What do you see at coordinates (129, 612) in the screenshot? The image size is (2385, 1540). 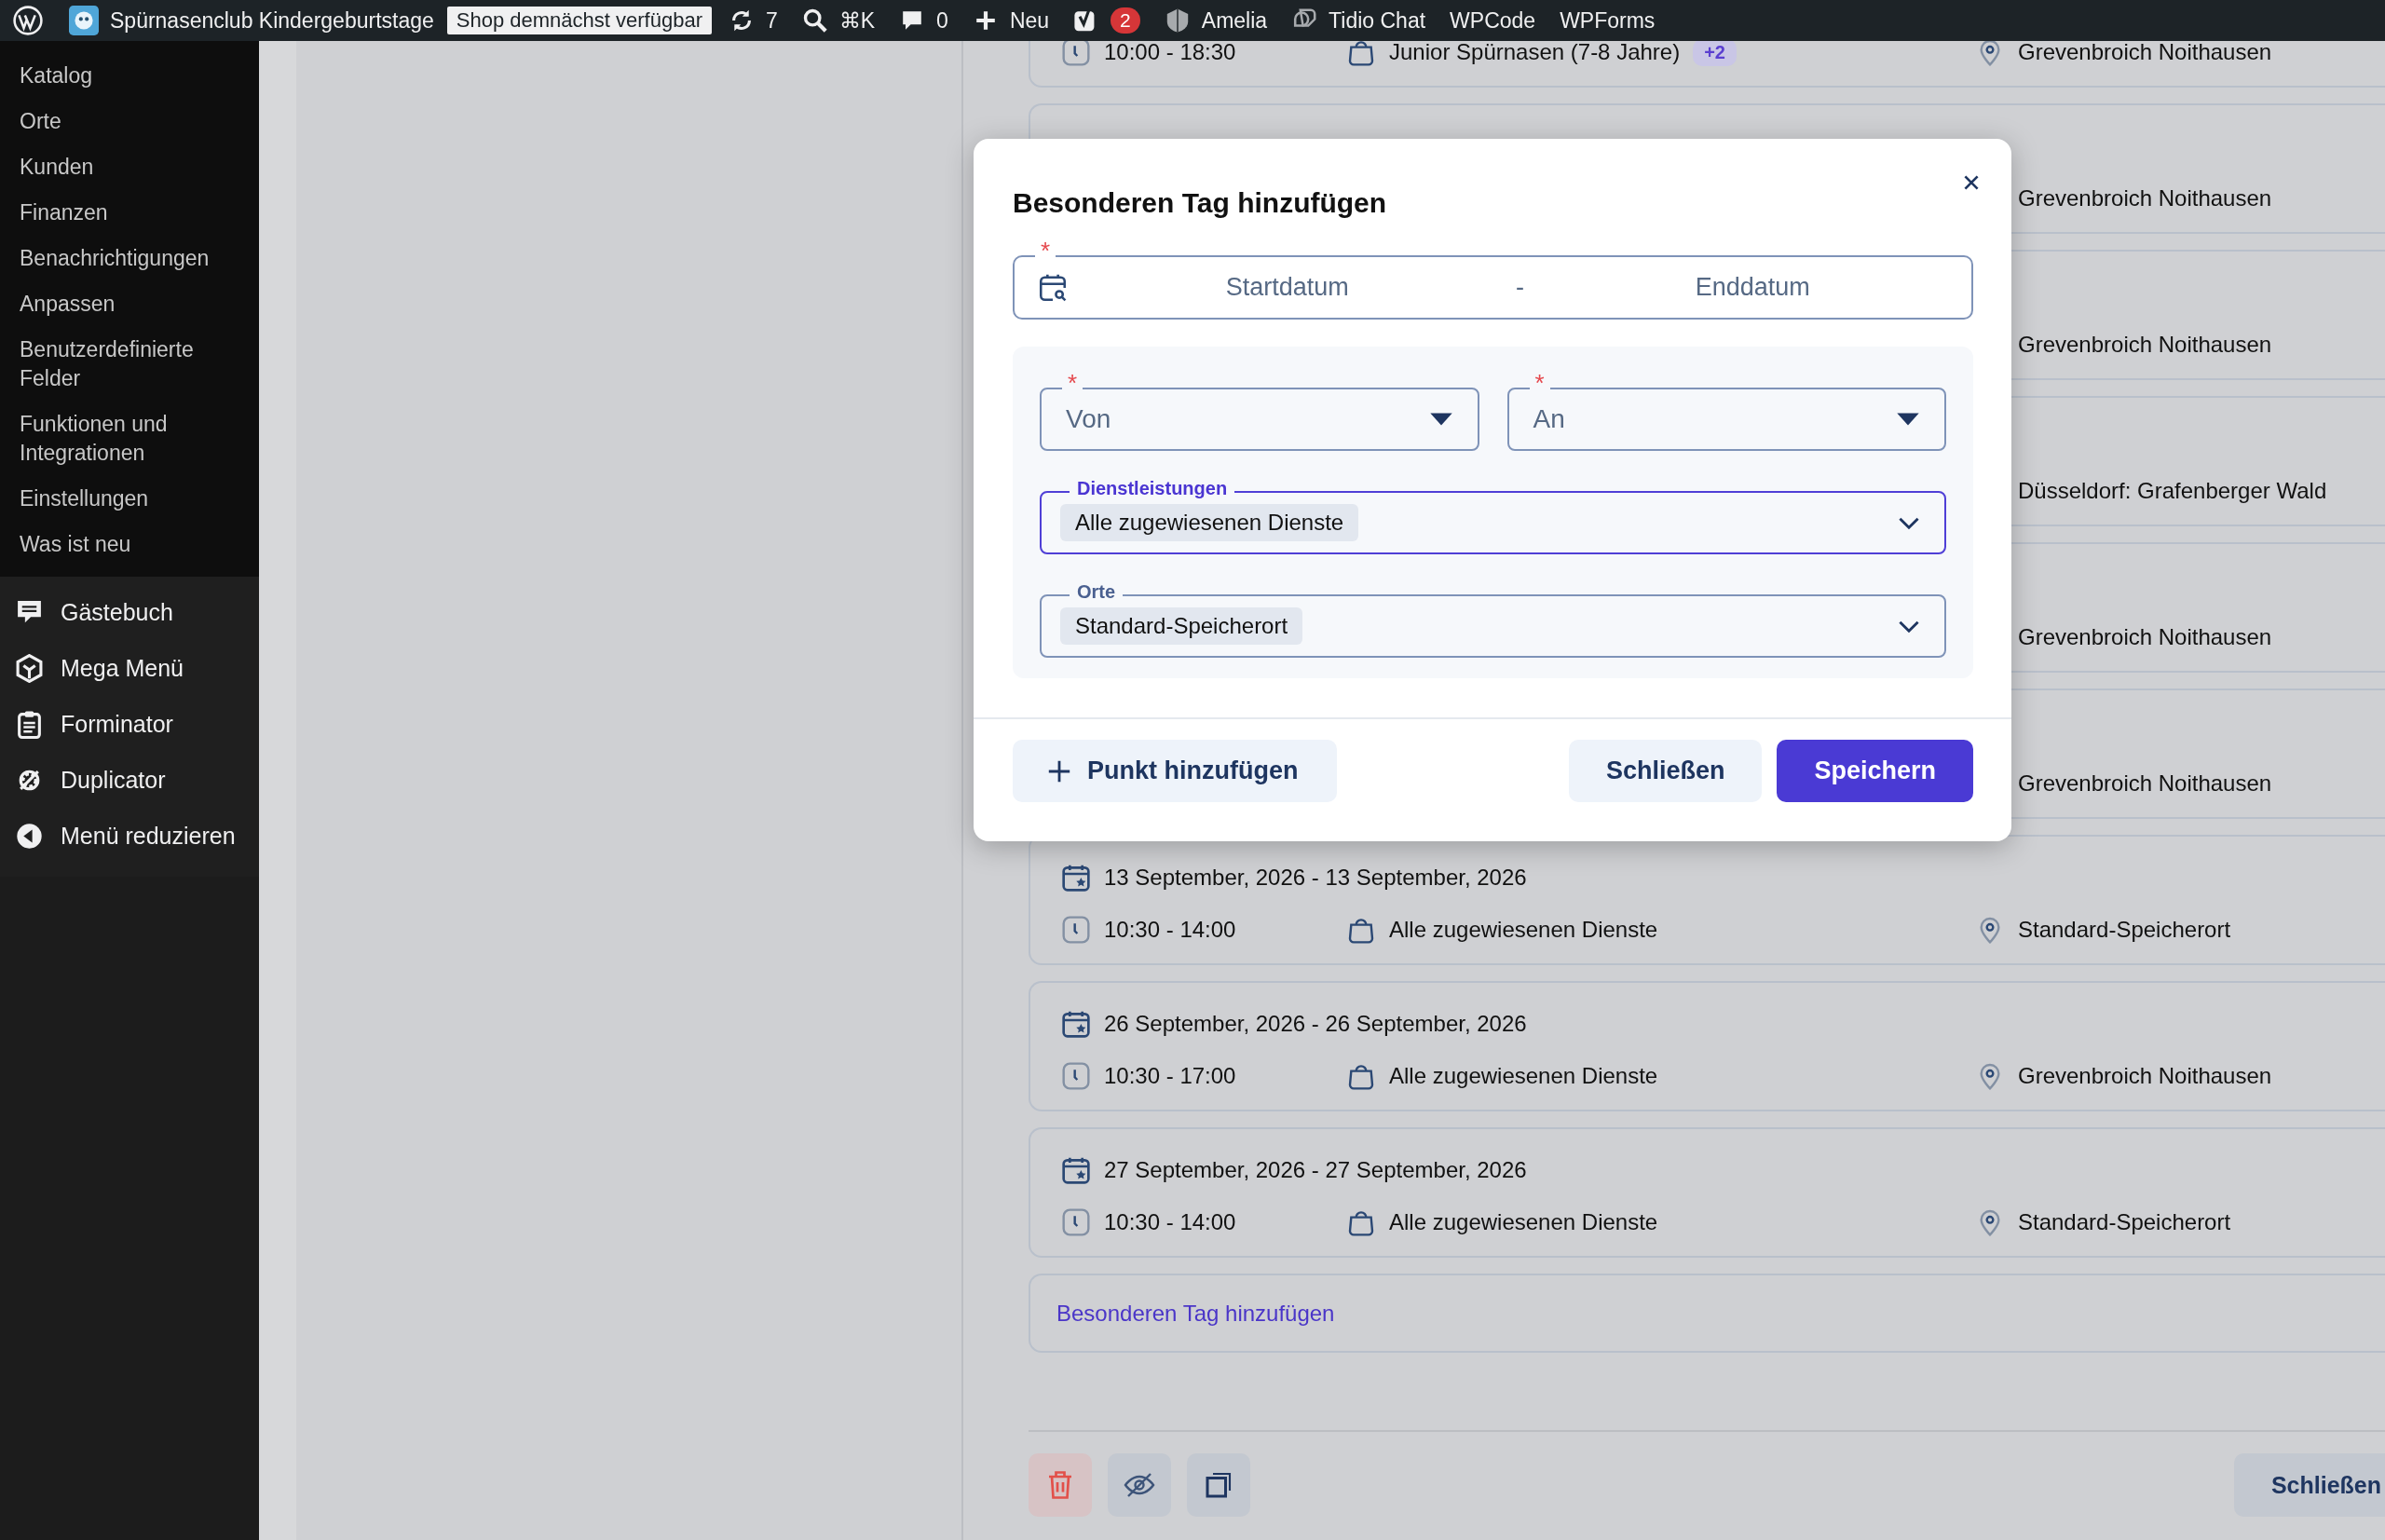 I see `menu-item: Gästebuch` at bounding box center [129, 612].